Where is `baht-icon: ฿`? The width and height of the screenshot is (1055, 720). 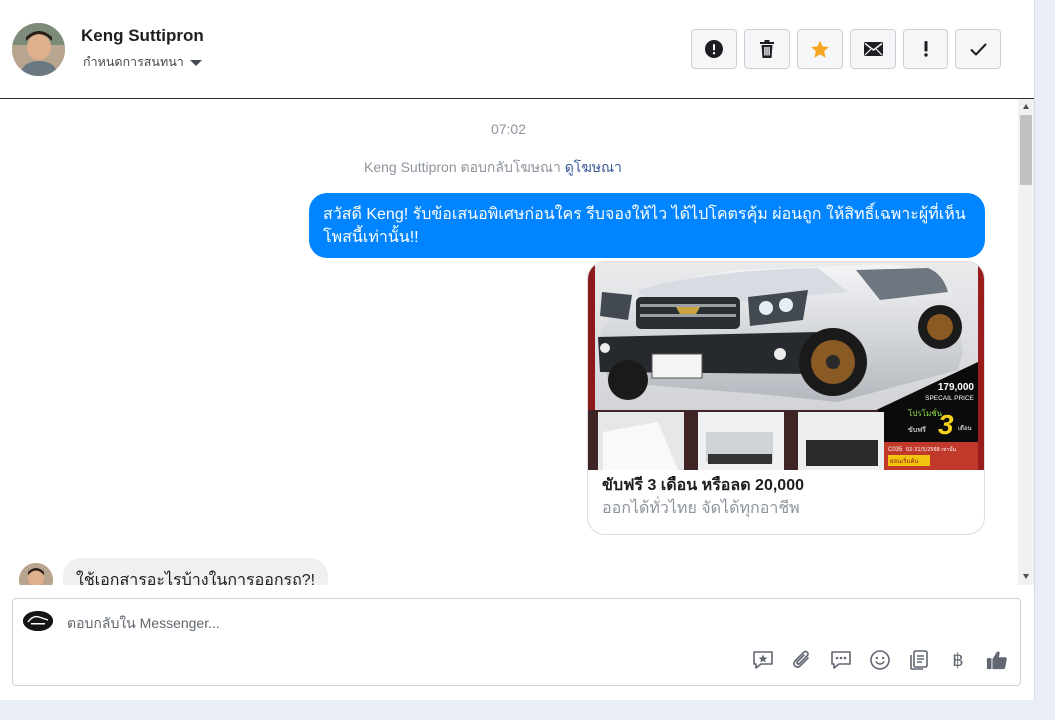 baht-icon: ฿ is located at coordinates (958, 660).